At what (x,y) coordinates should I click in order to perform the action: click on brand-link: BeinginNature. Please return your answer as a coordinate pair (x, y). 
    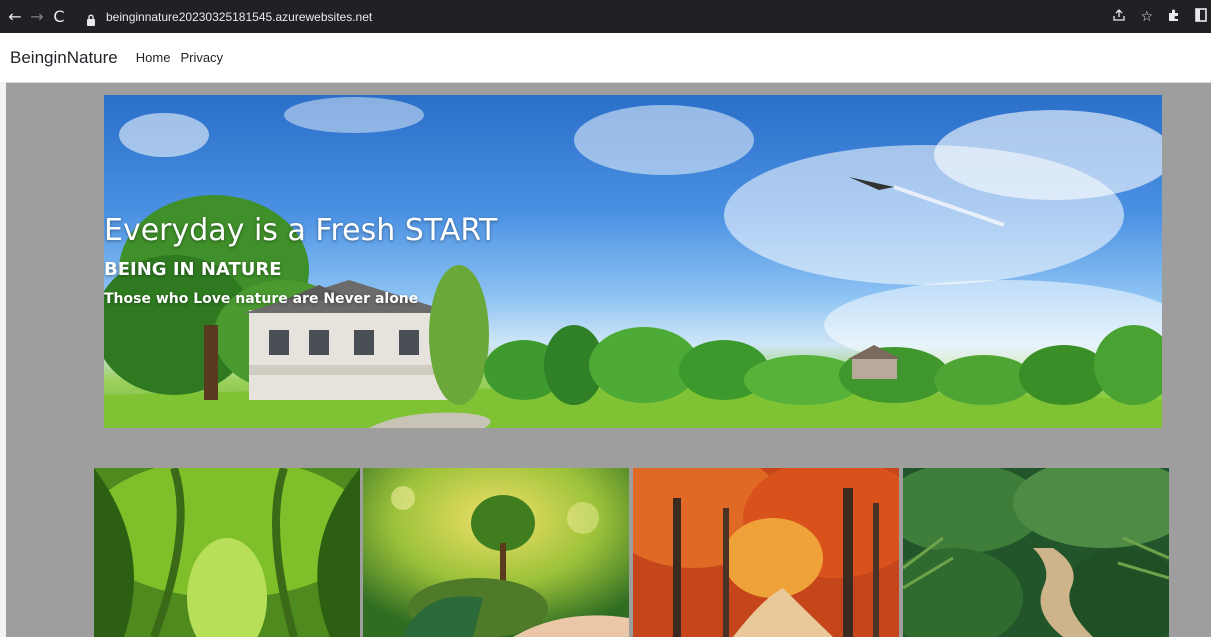
    Looking at the image, I should click on (64, 58).